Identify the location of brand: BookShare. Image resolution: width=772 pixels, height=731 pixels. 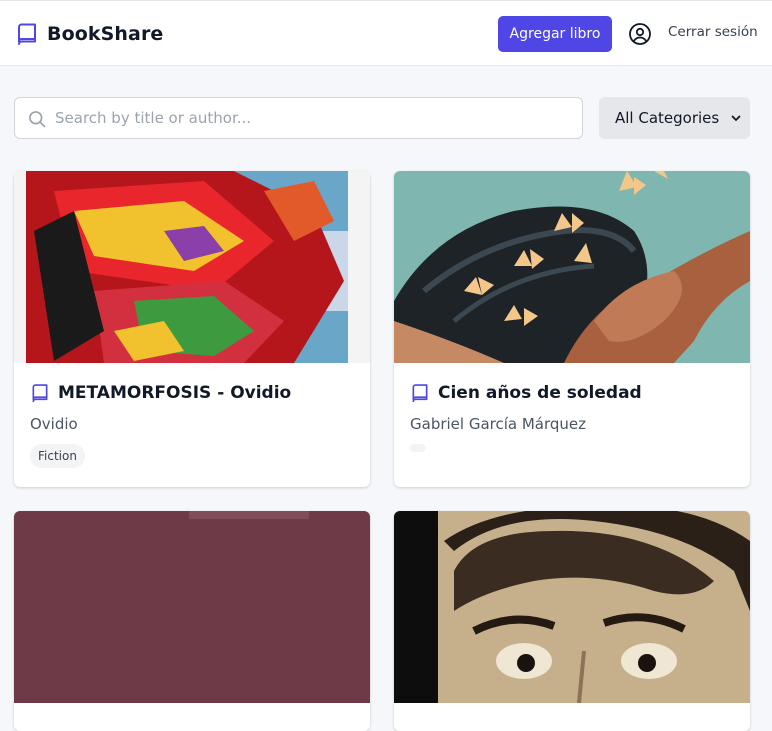
(89, 34).